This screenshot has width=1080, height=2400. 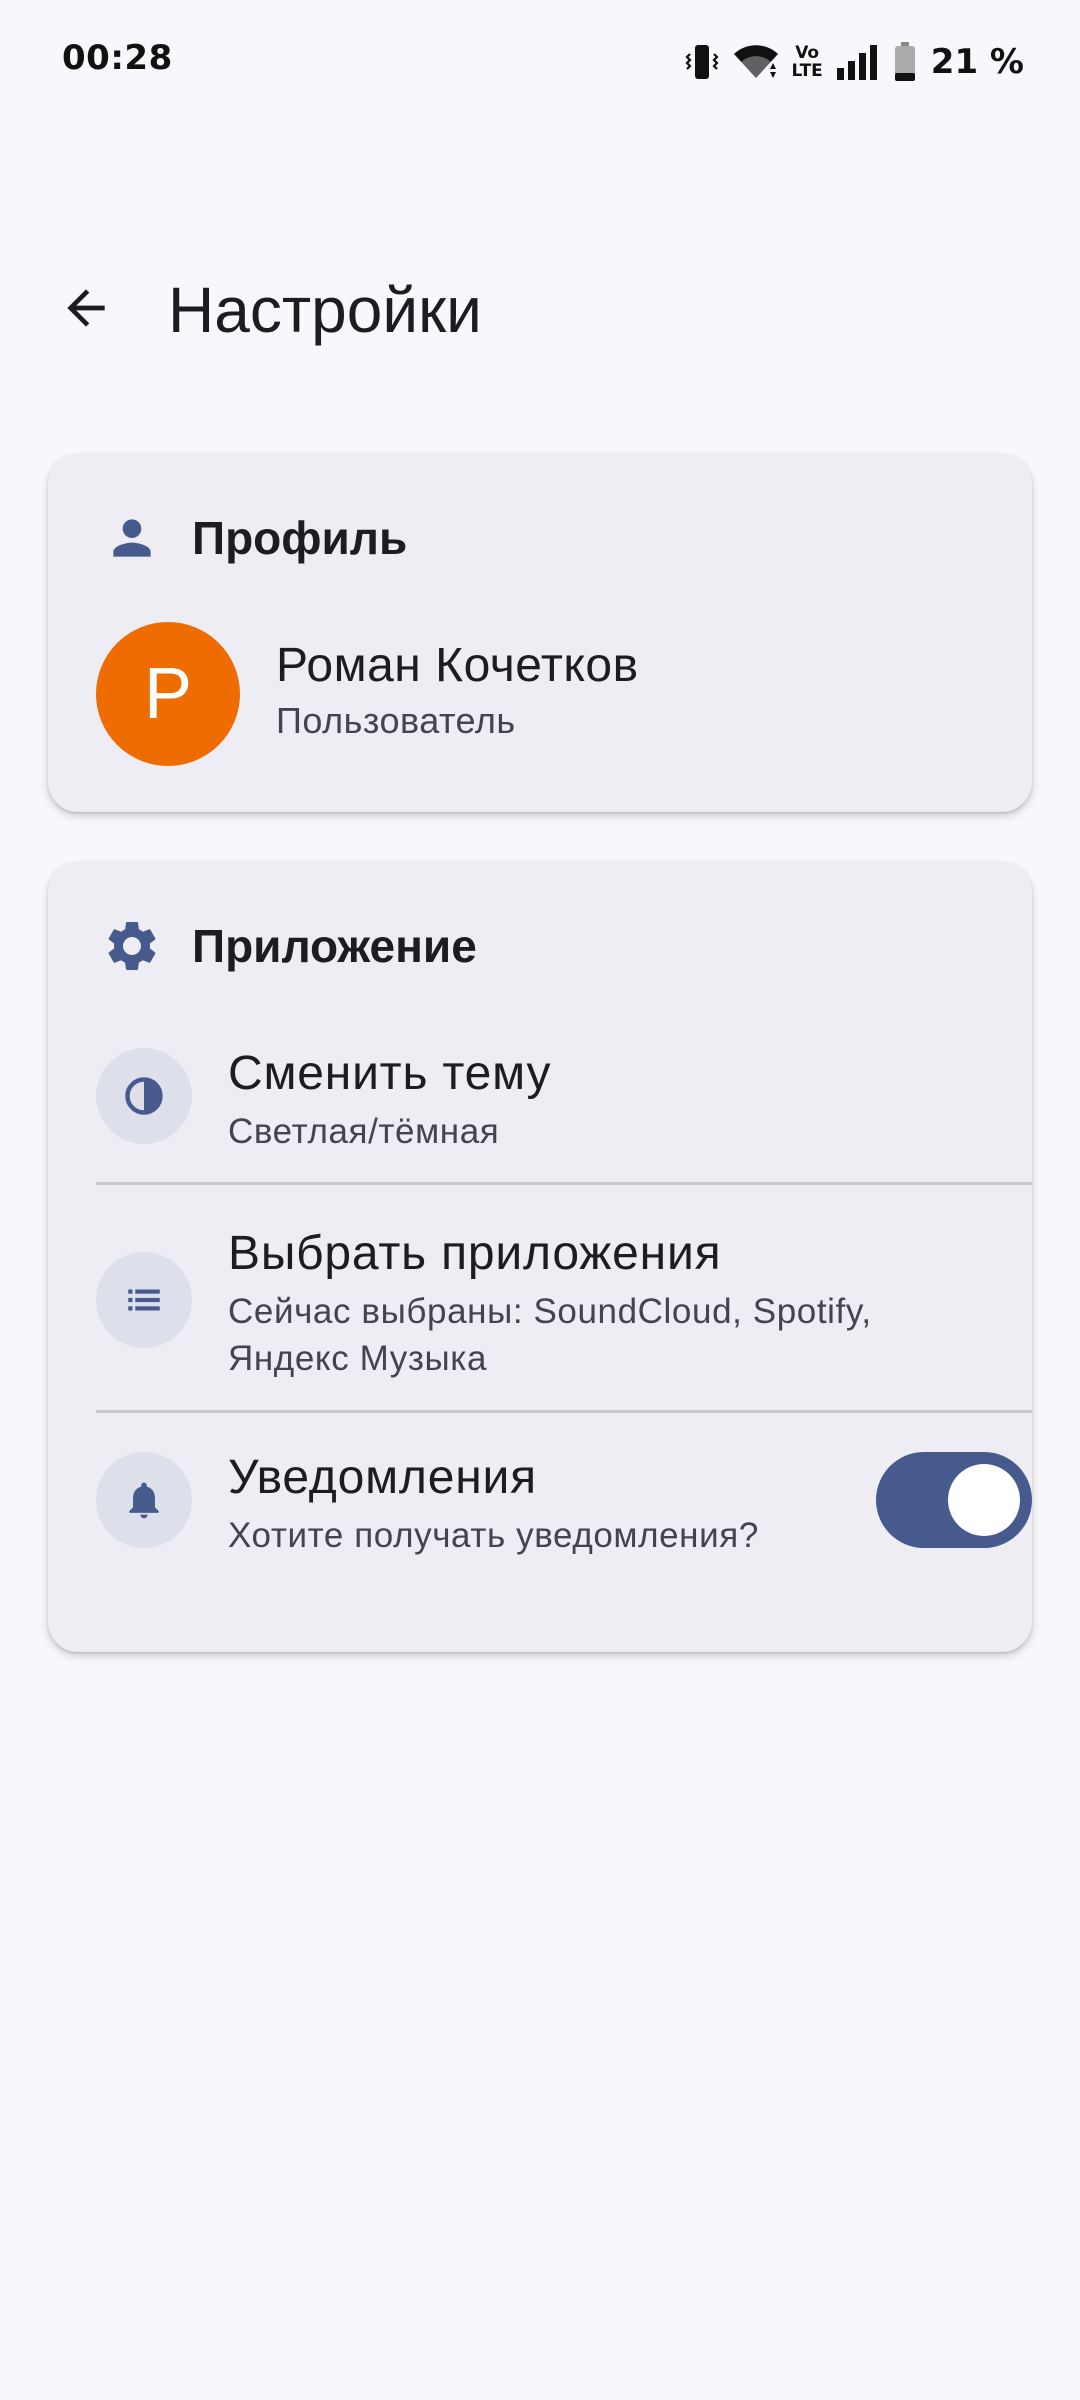 I want to click on back-button, so click(x=86, y=310).